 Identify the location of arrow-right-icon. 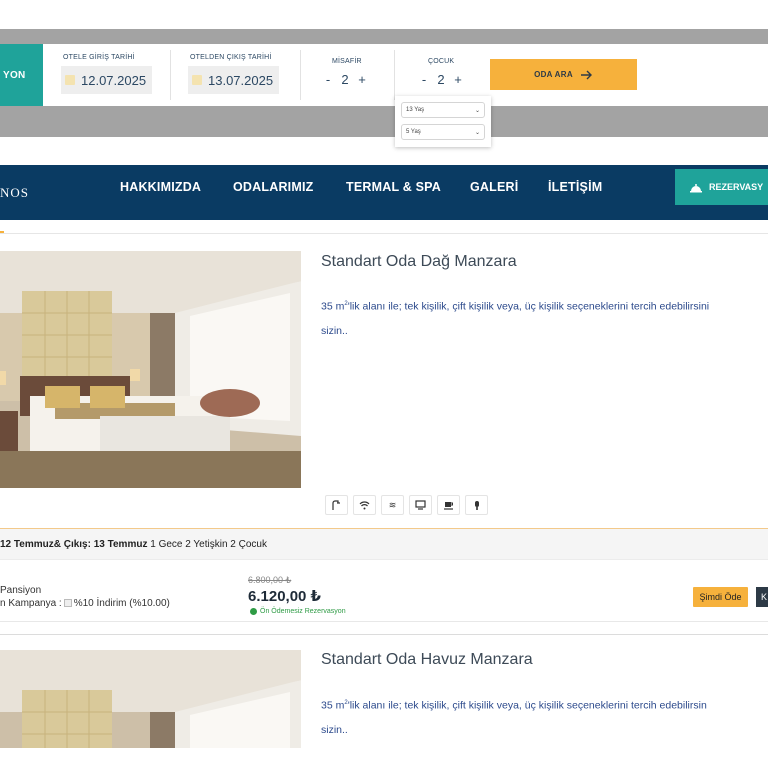
(586, 74).